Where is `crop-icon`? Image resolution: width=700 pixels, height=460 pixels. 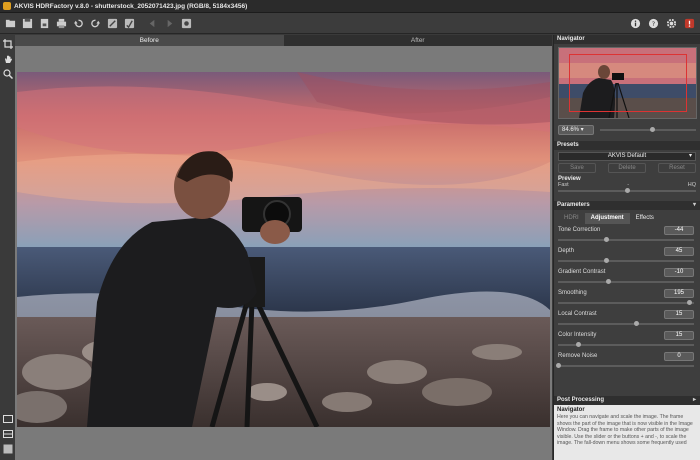 crop-icon is located at coordinates (7, 43).